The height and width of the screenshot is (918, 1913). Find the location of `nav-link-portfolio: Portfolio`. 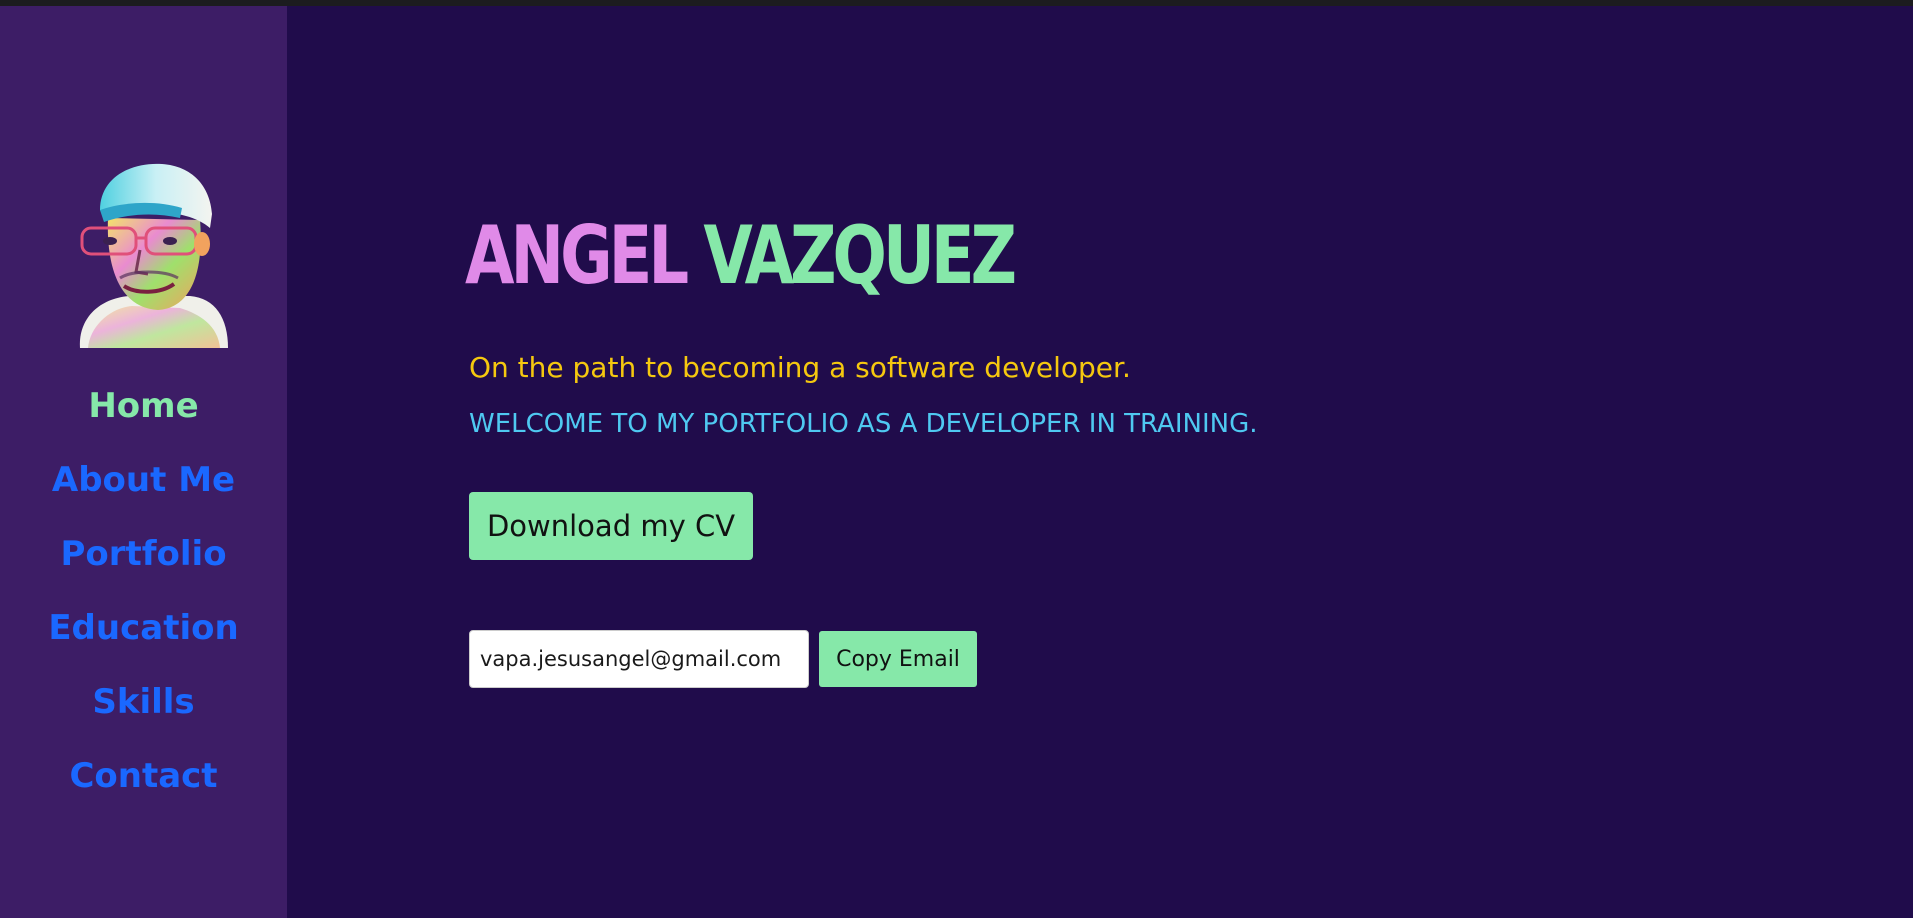

nav-link-portfolio: Portfolio is located at coordinates (143, 554).